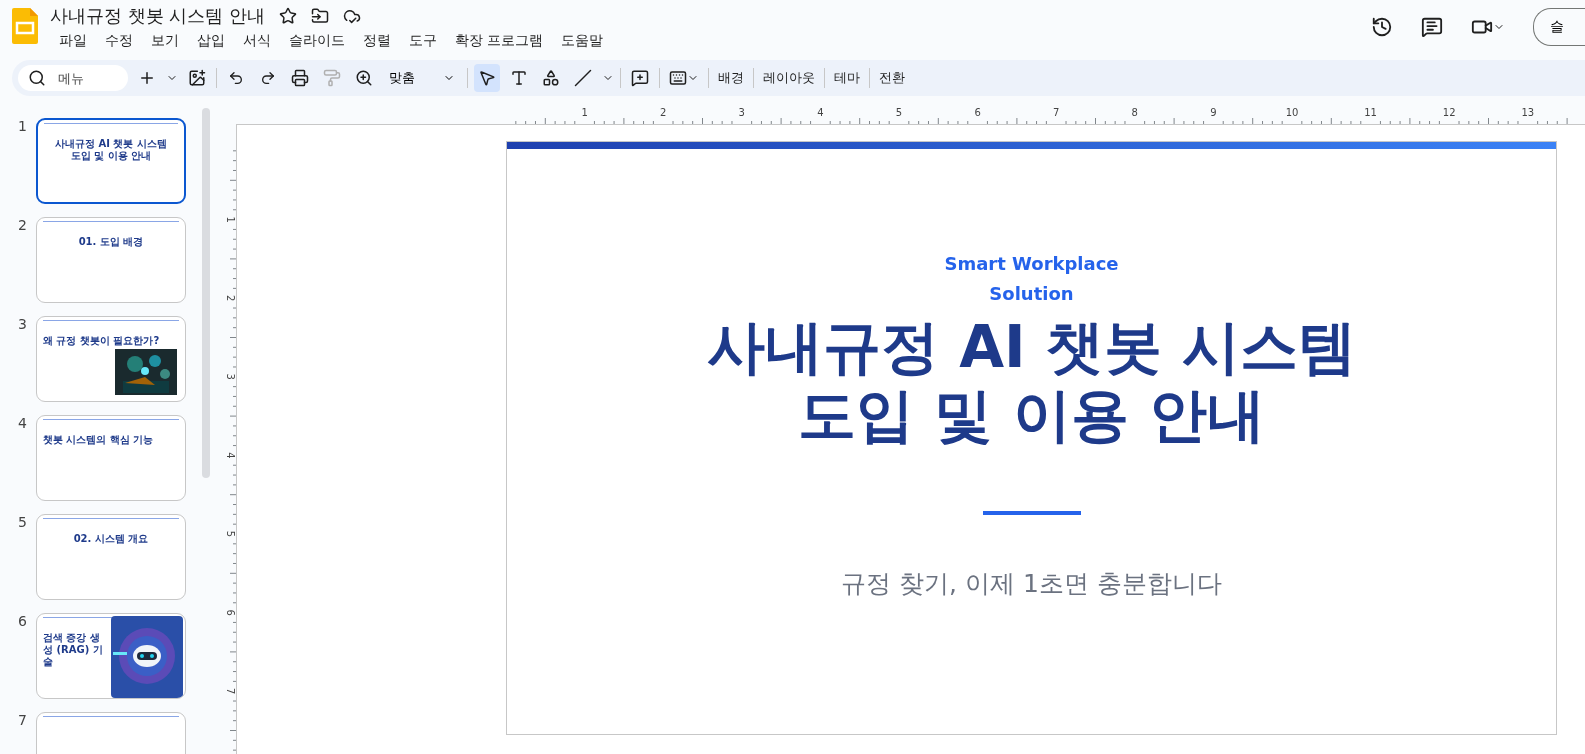 The image size is (1585, 754). I want to click on slide-thumbnail: 02. 시스템 개요, so click(111, 557).